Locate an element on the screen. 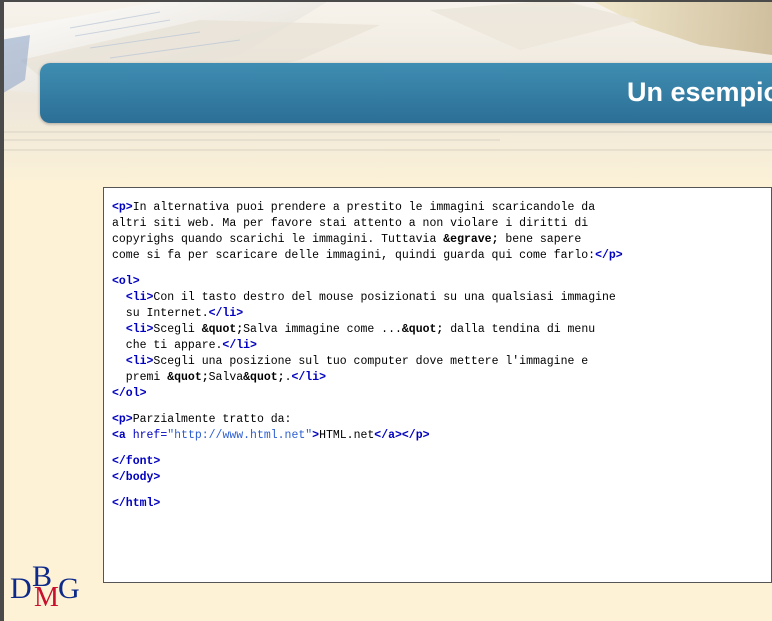  slide-frame-left is located at coordinates (2, 310).